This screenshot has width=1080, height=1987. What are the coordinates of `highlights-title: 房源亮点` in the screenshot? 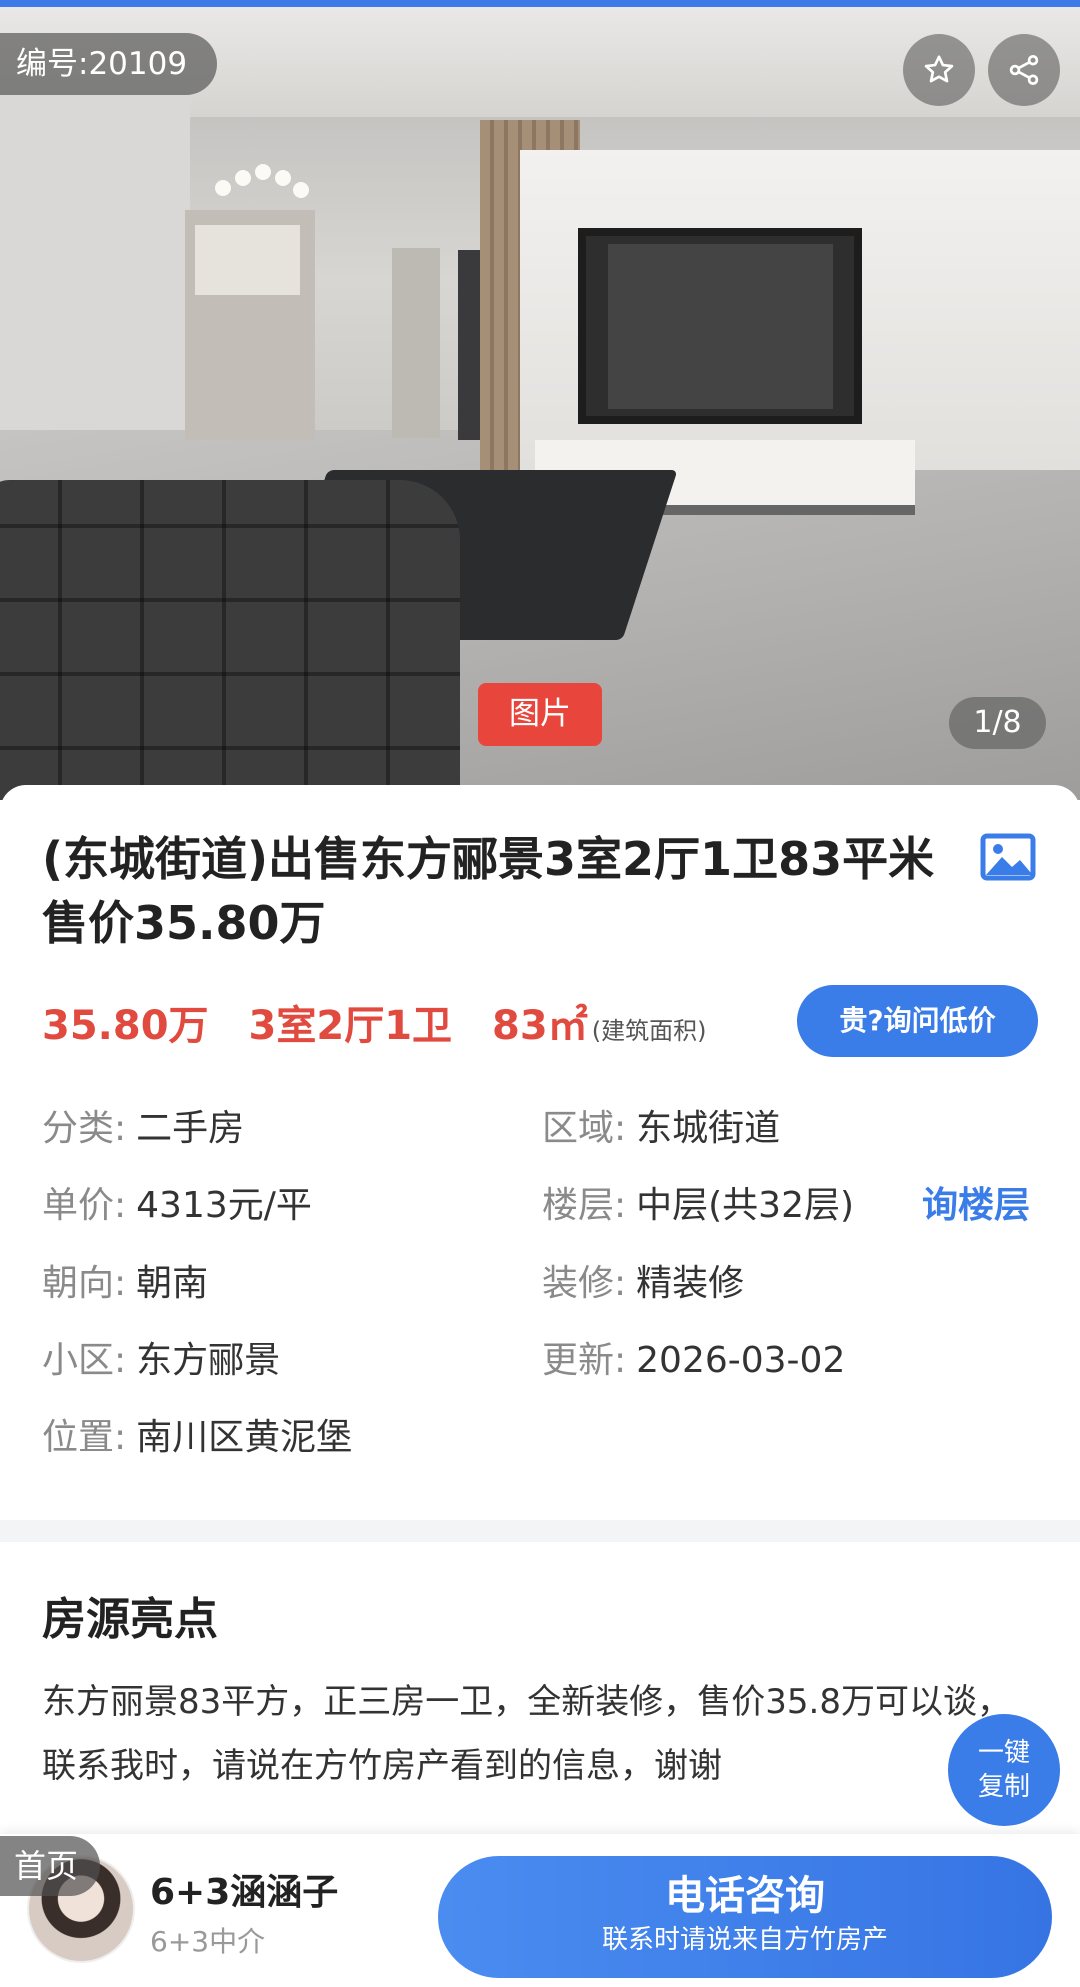 It's located at (130, 1619).